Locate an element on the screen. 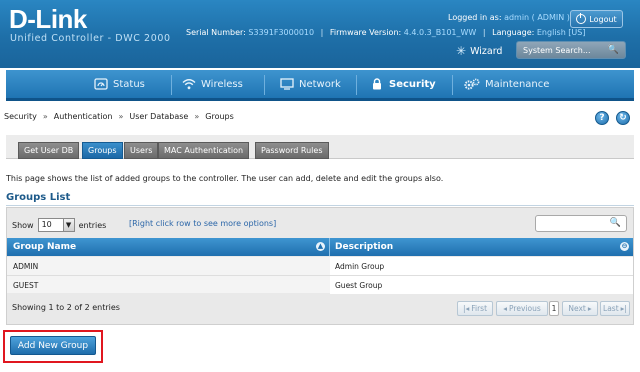  entries-label: entries is located at coordinates (92, 225).